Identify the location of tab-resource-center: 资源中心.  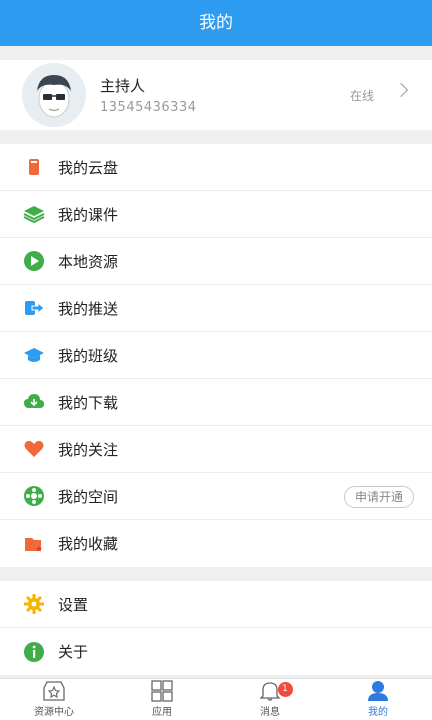
(54, 699).